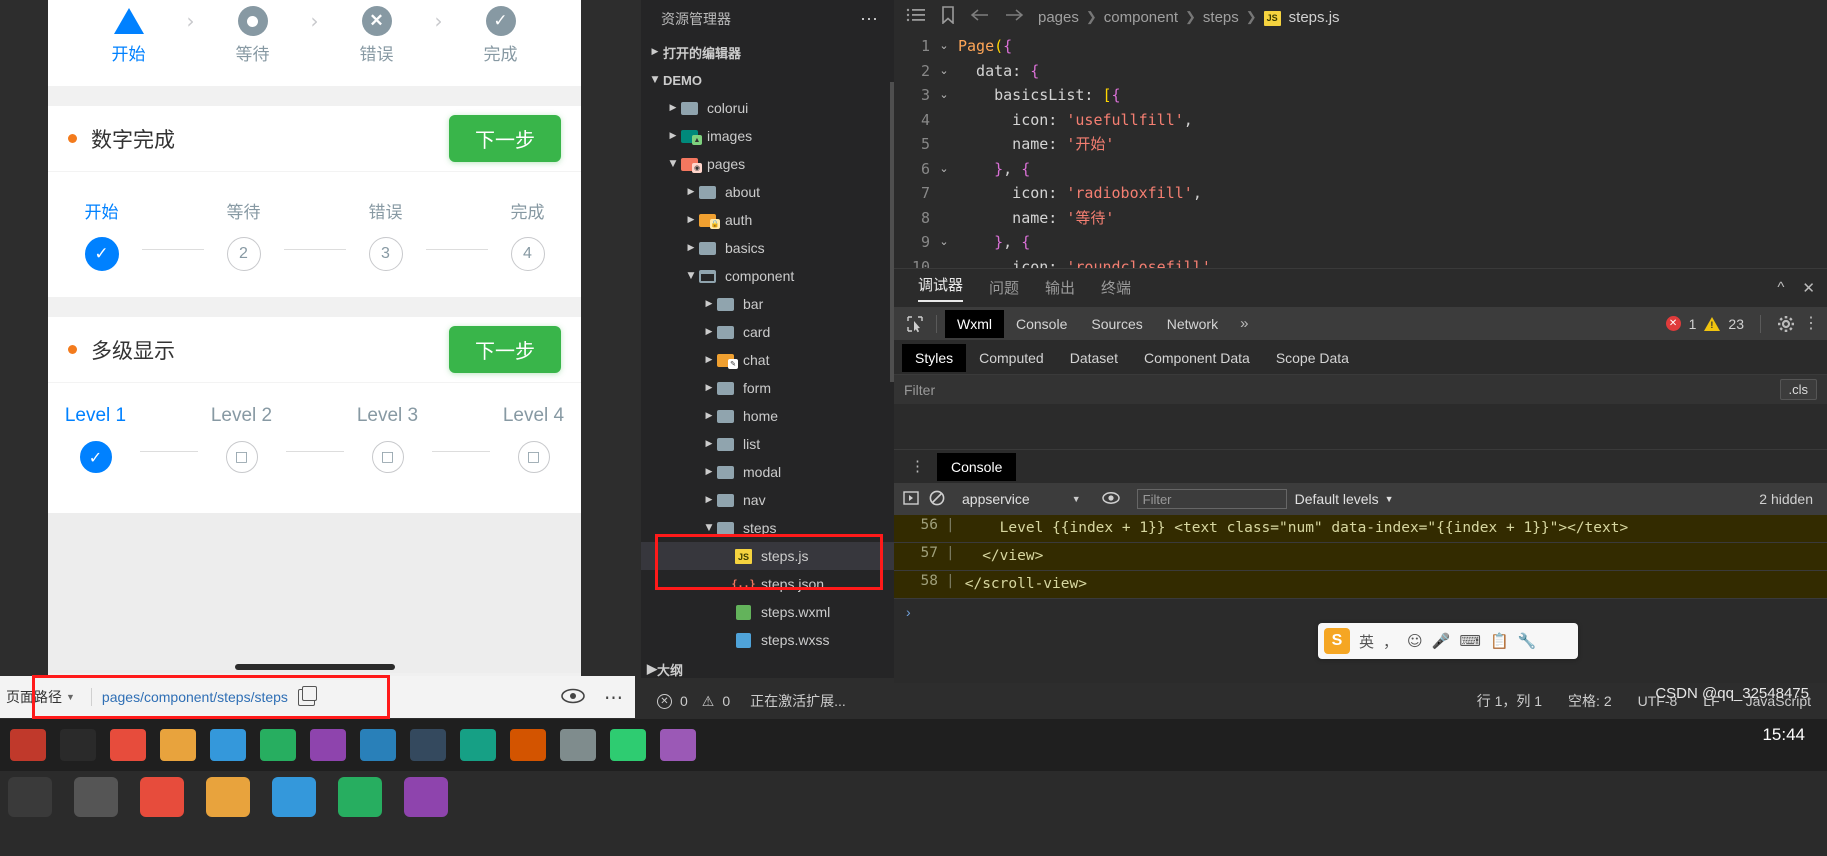  I want to click on breadcrumb-item-steps: steps, so click(1221, 17).